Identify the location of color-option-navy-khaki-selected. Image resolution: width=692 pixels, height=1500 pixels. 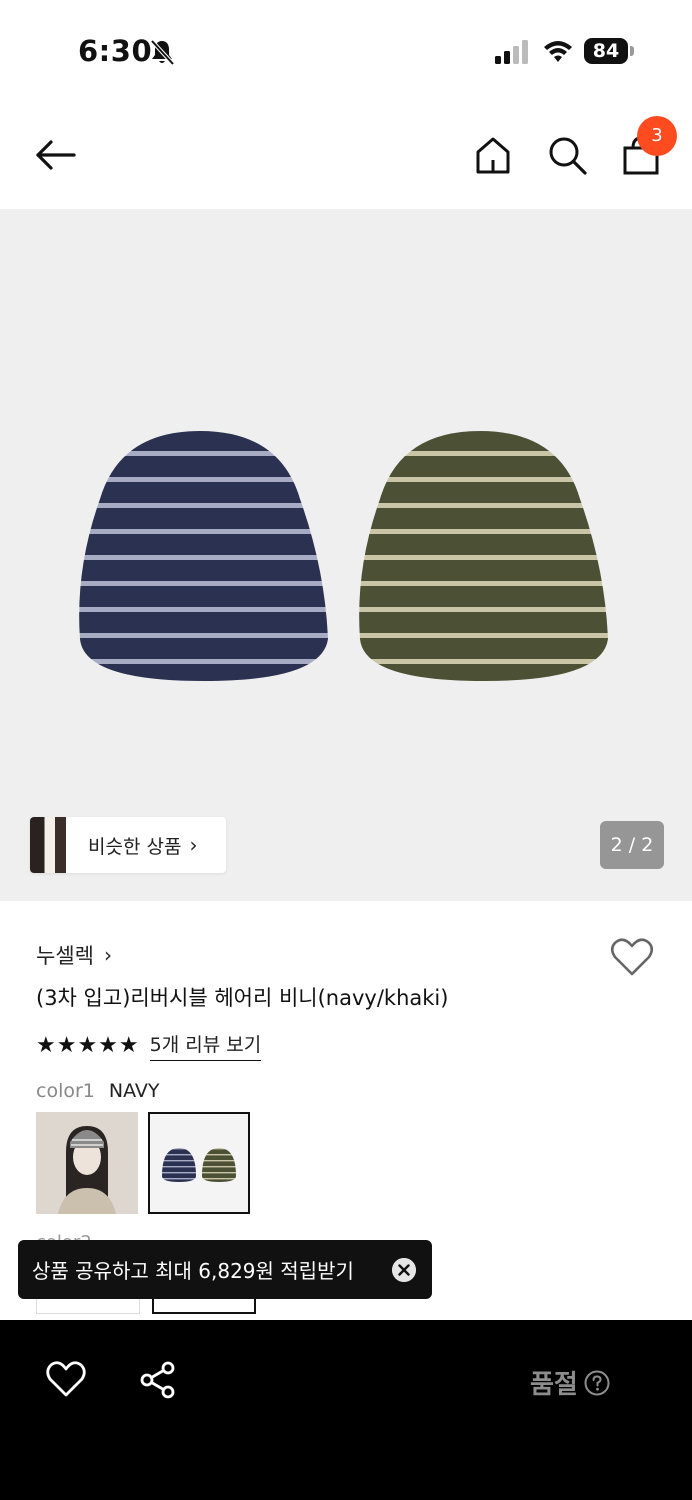
(199, 1163).